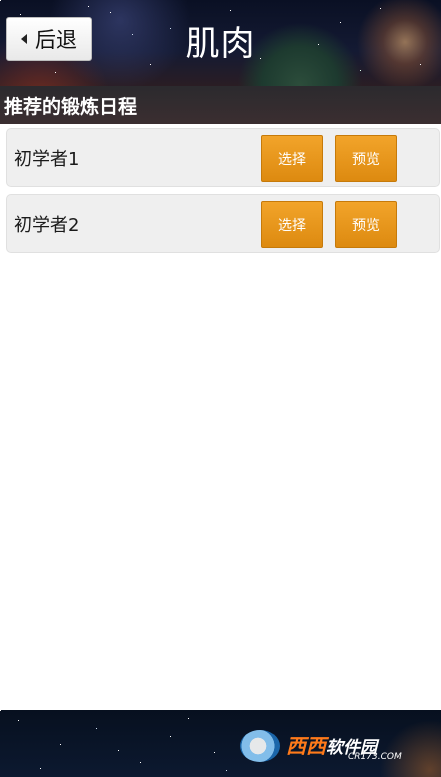 The image size is (441, 777). I want to click on watermark-site: CR173.COM, so click(375, 757).